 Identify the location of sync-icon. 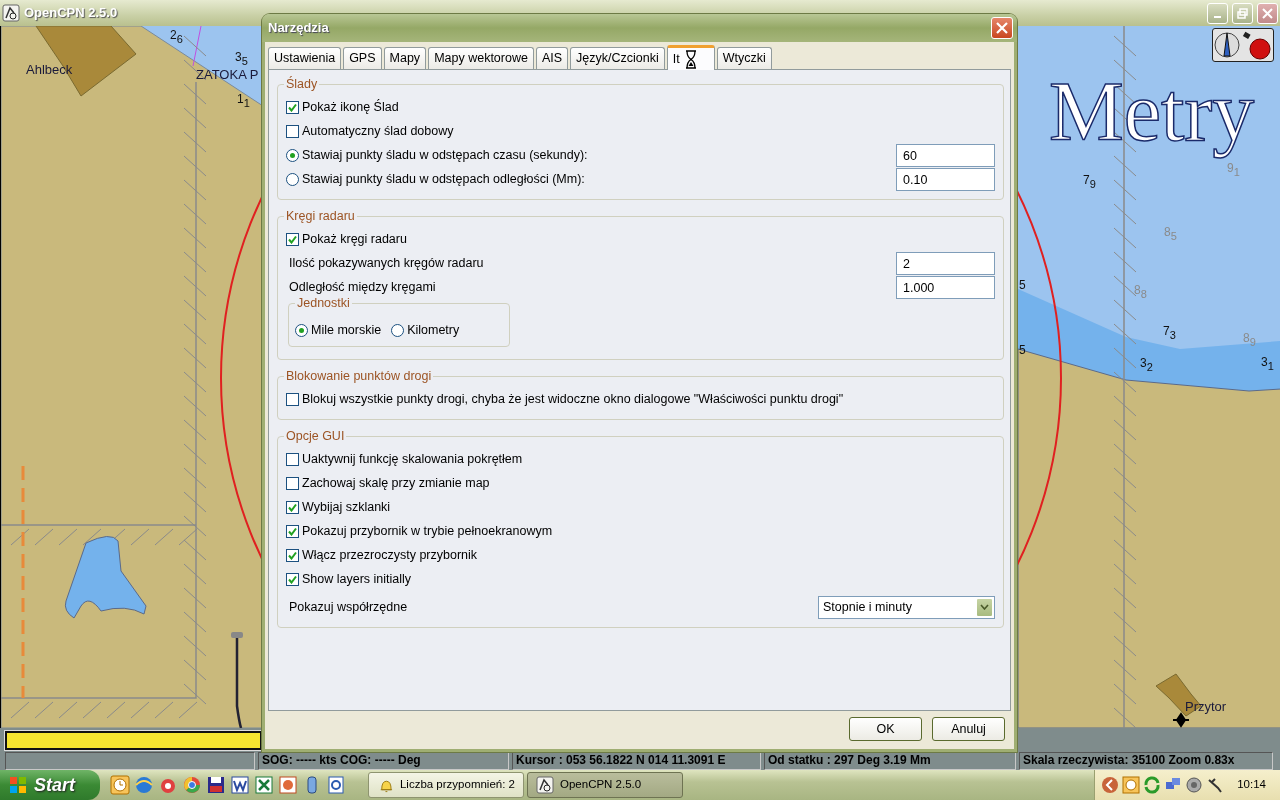
(1152, 785).